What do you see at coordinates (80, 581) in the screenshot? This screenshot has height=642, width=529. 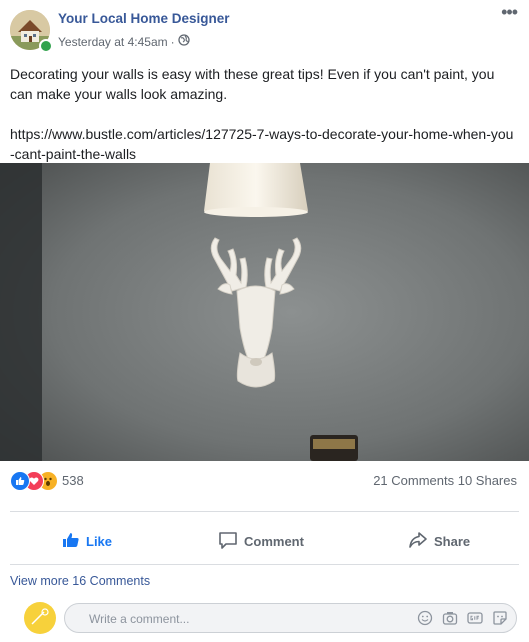 I see `view-more-comments-link: View more 16 Comments` at bounding box center [80, 581].